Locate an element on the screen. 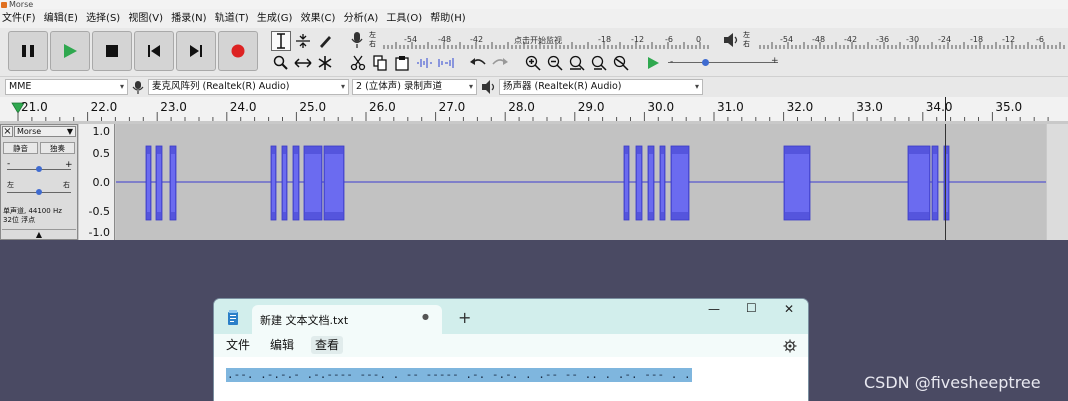 The image size is (1068, 401). redo-button is located at coordinates (500, 63).